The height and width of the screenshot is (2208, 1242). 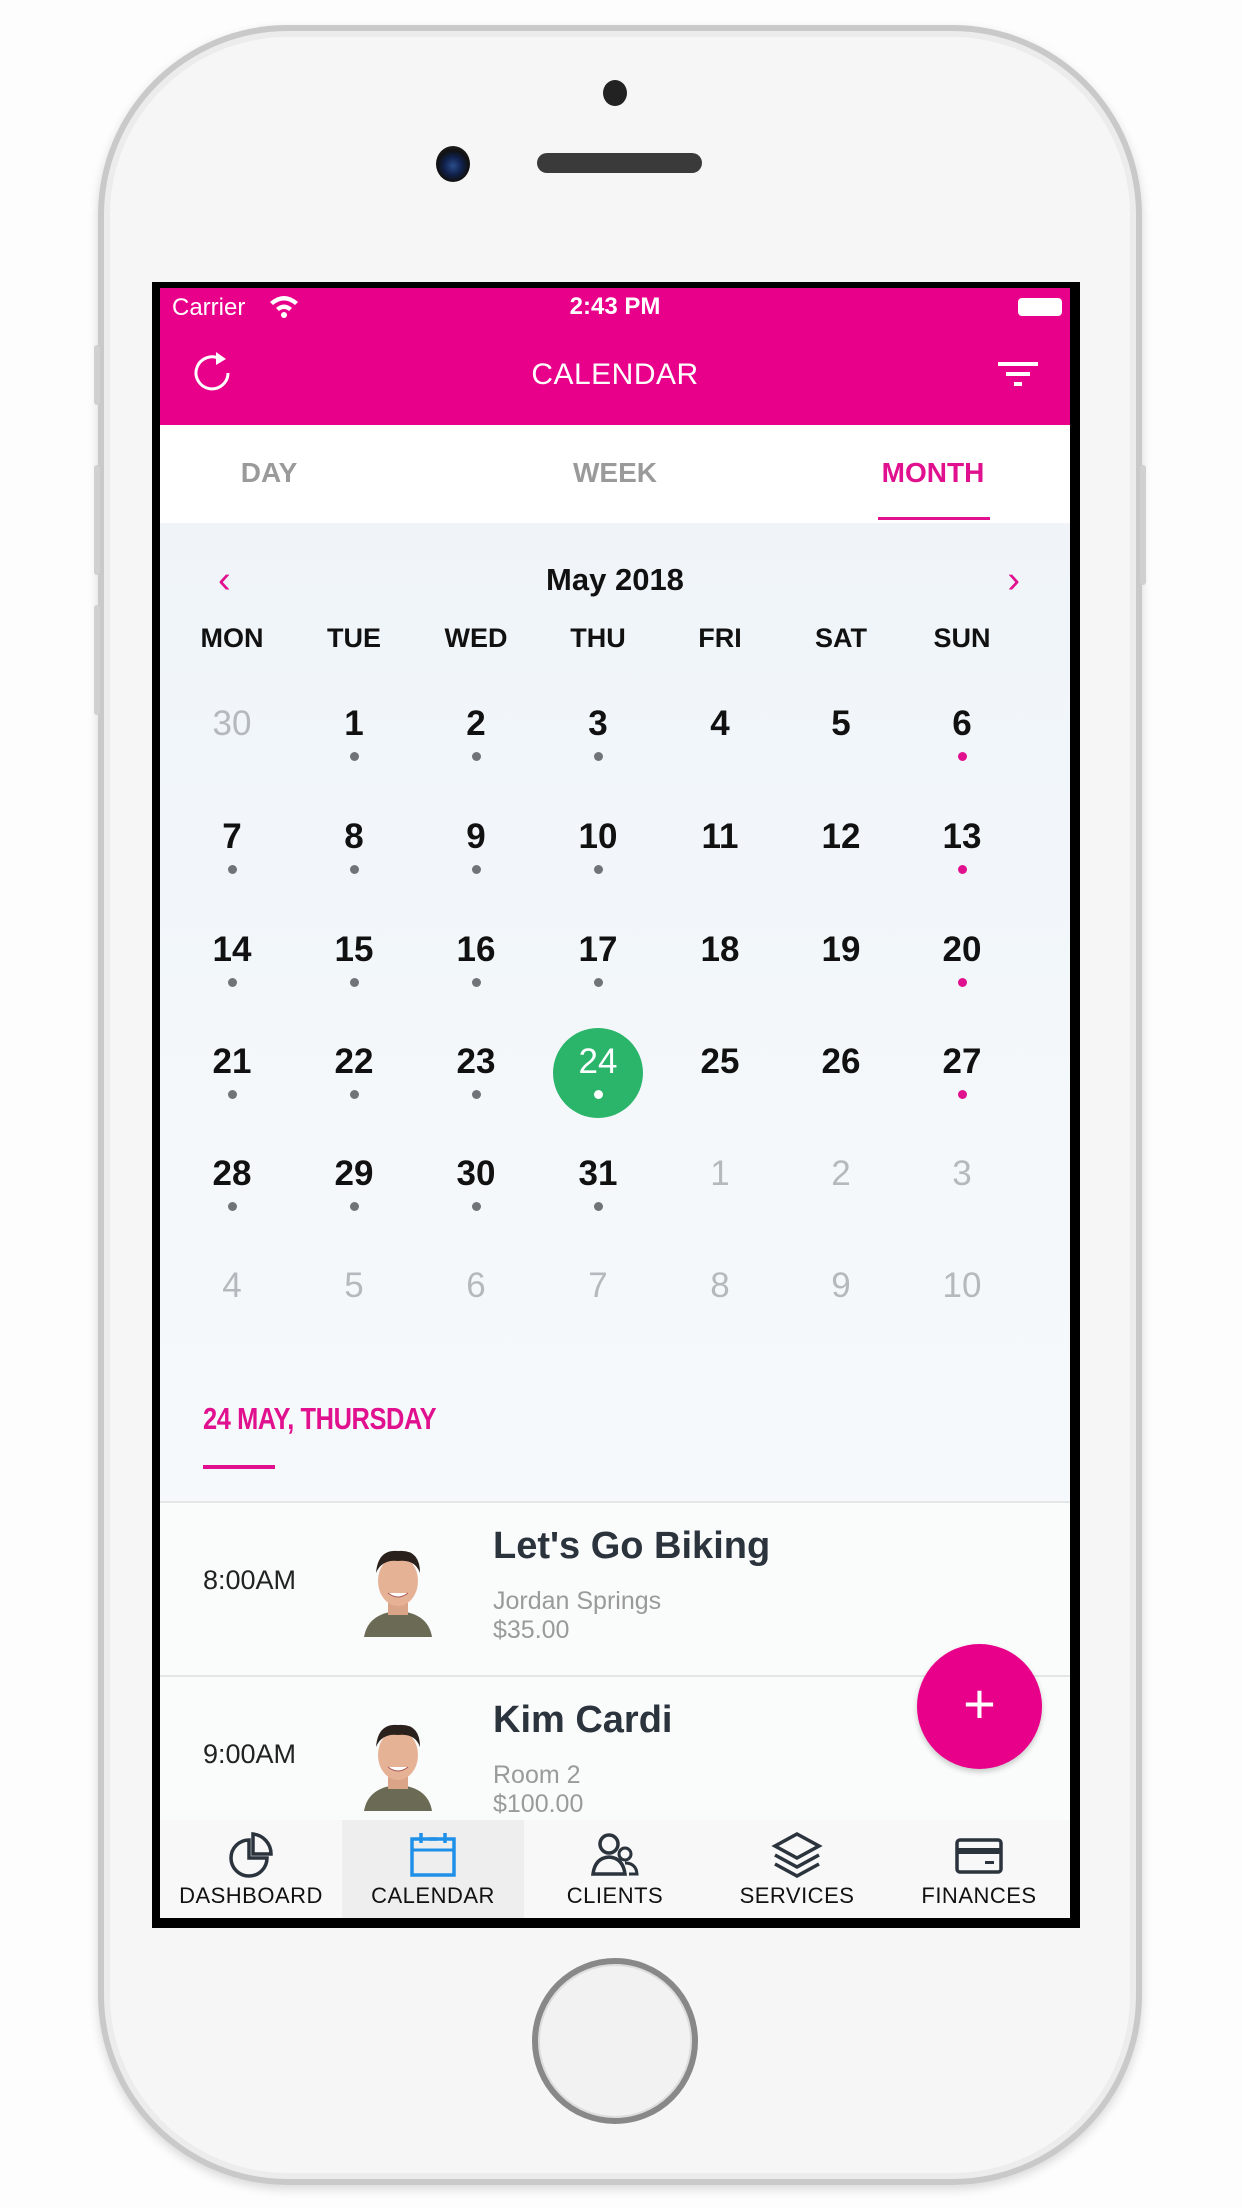 I want to click on nav-item-clients: CLIENTS, so click(x=615, y=1869).